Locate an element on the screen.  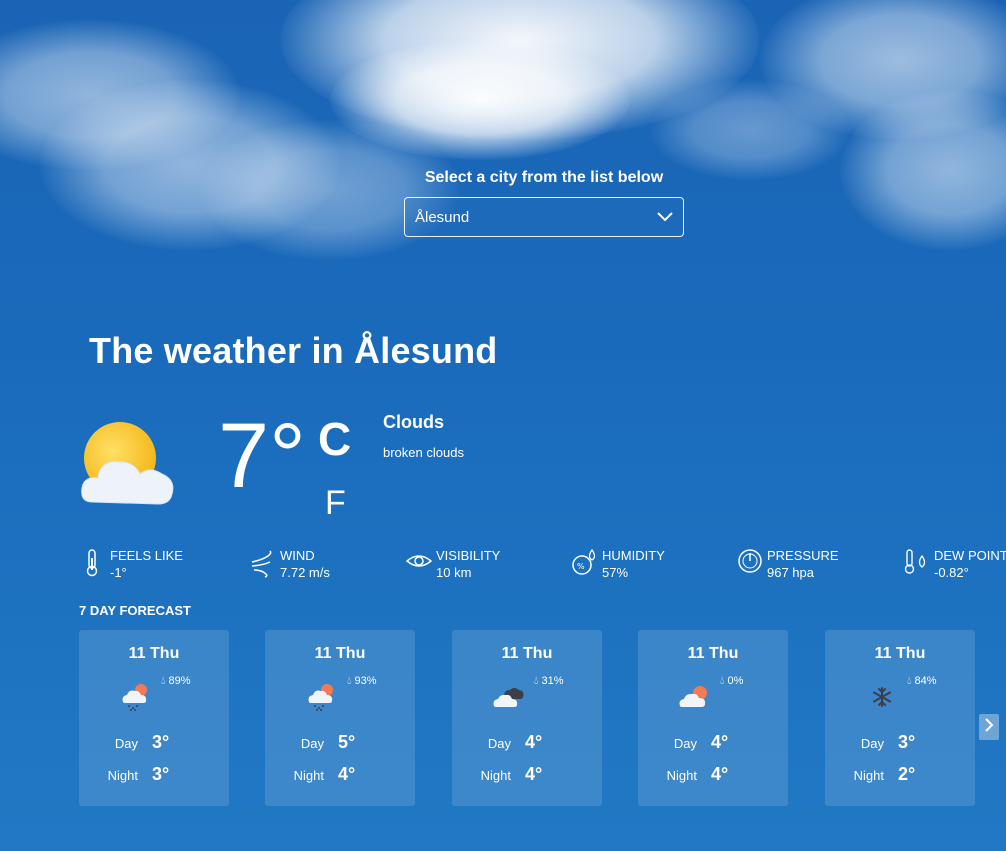
day-row: Day 5° is located at coordinates (340, 742).